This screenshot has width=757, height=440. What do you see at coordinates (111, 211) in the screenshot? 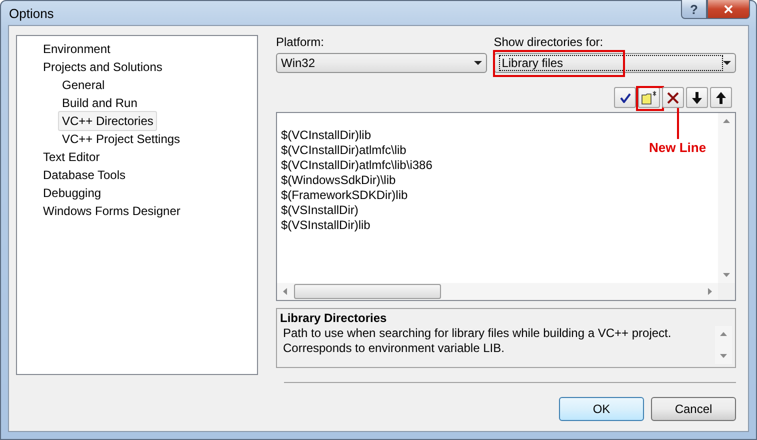
I see `tree-item: Windows Forms Designer` at bounding box center [111, 211].